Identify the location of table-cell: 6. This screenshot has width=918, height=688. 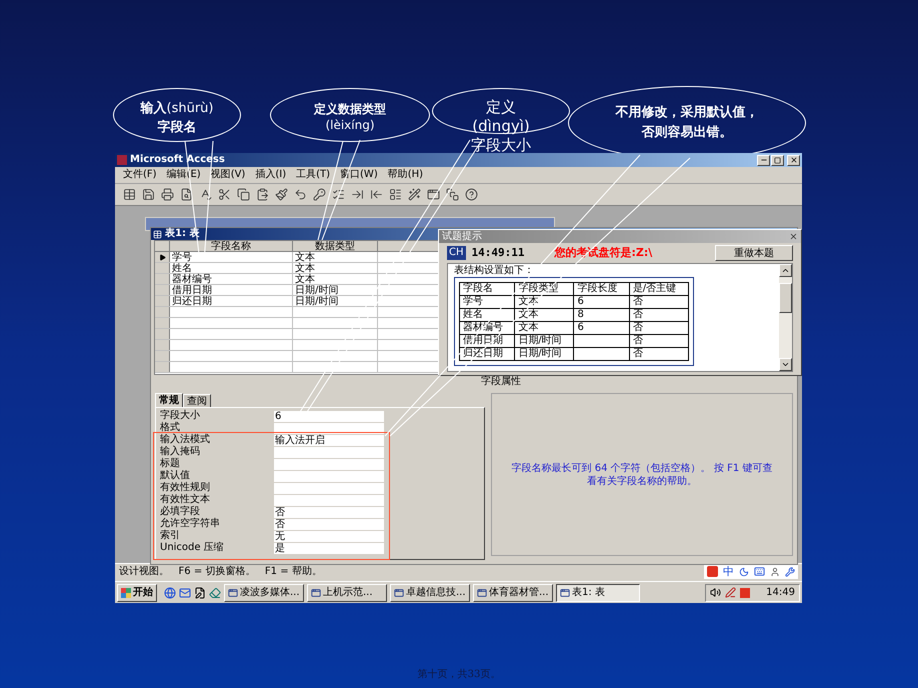
(602, 302).